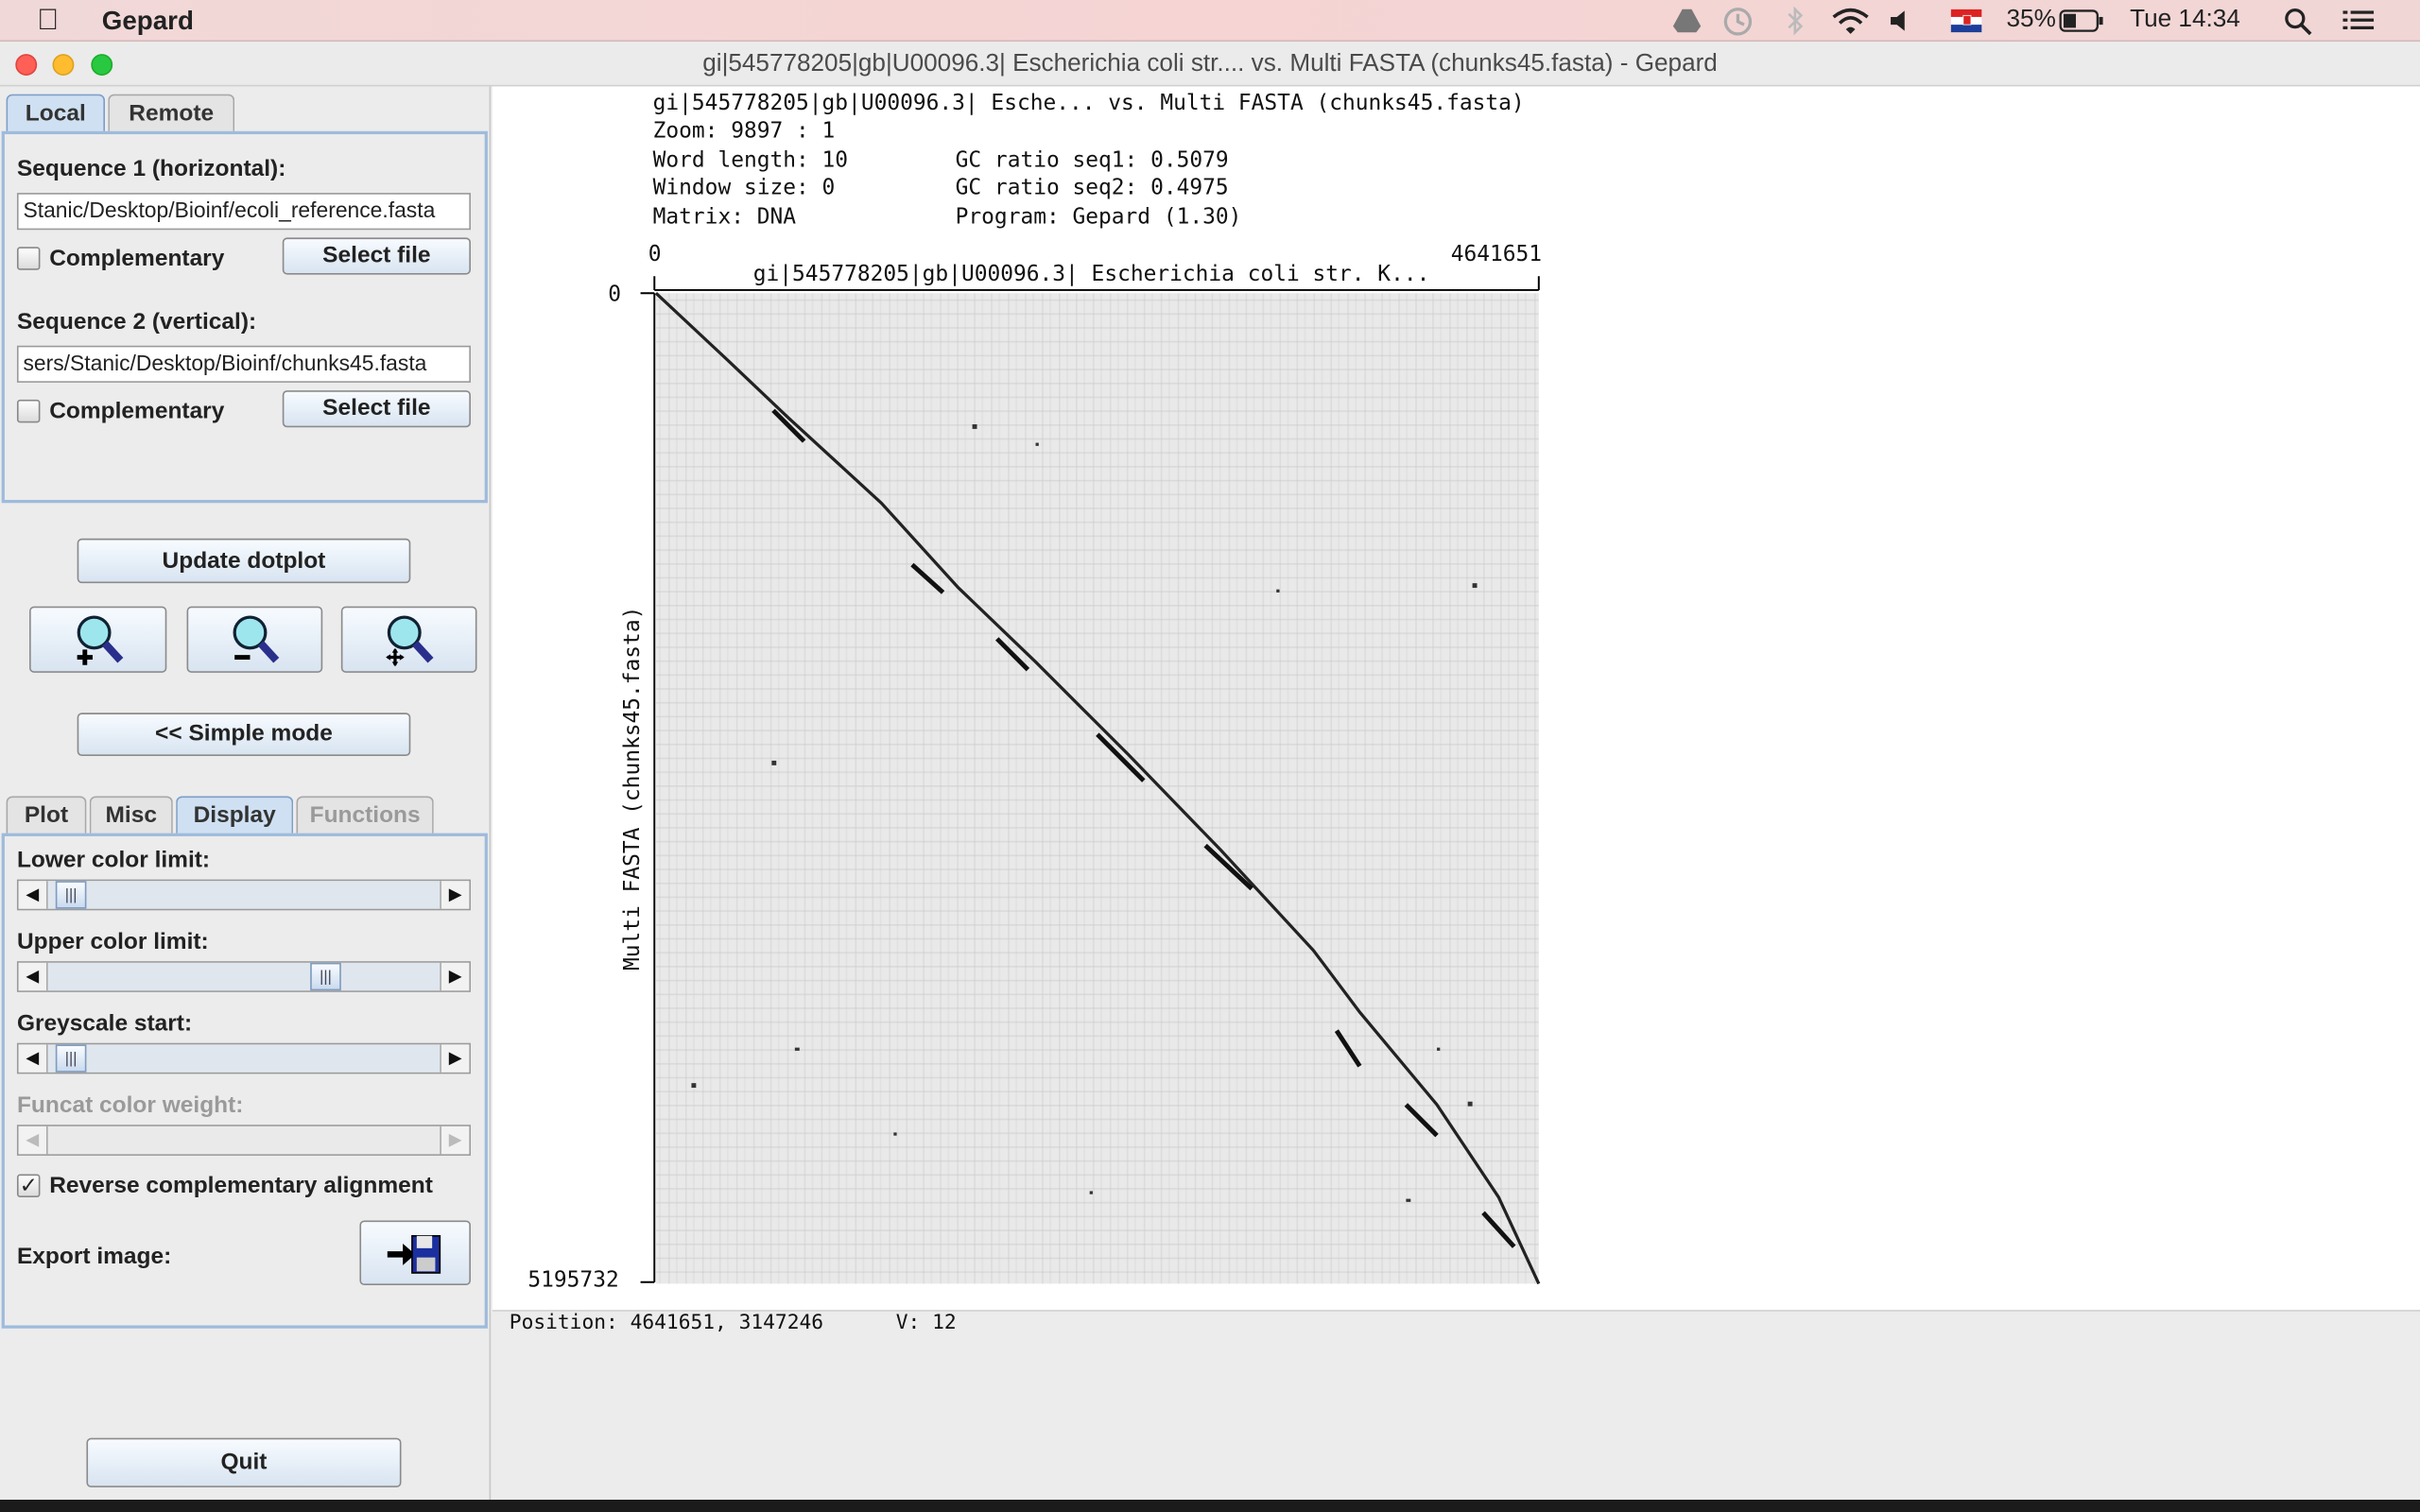  I want to click on plot-zoom: Zoom: 9897 : 1, so click(744, 131).